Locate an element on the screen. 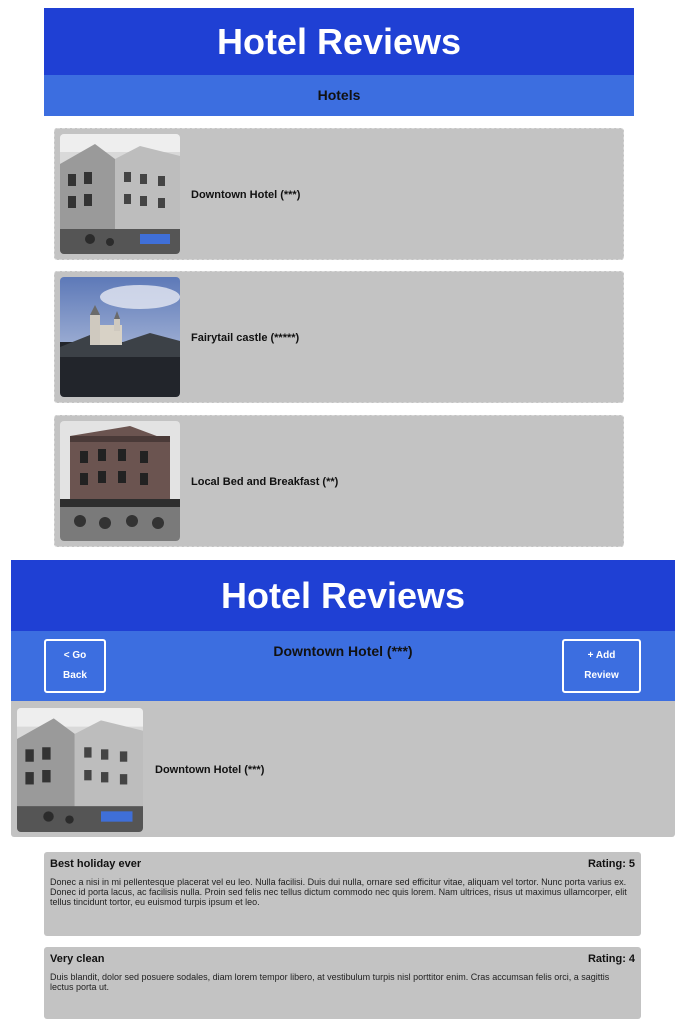 This screenshot has height=1024, width=682. go-back-label-line2: Back is located at coordinates (75, 675).